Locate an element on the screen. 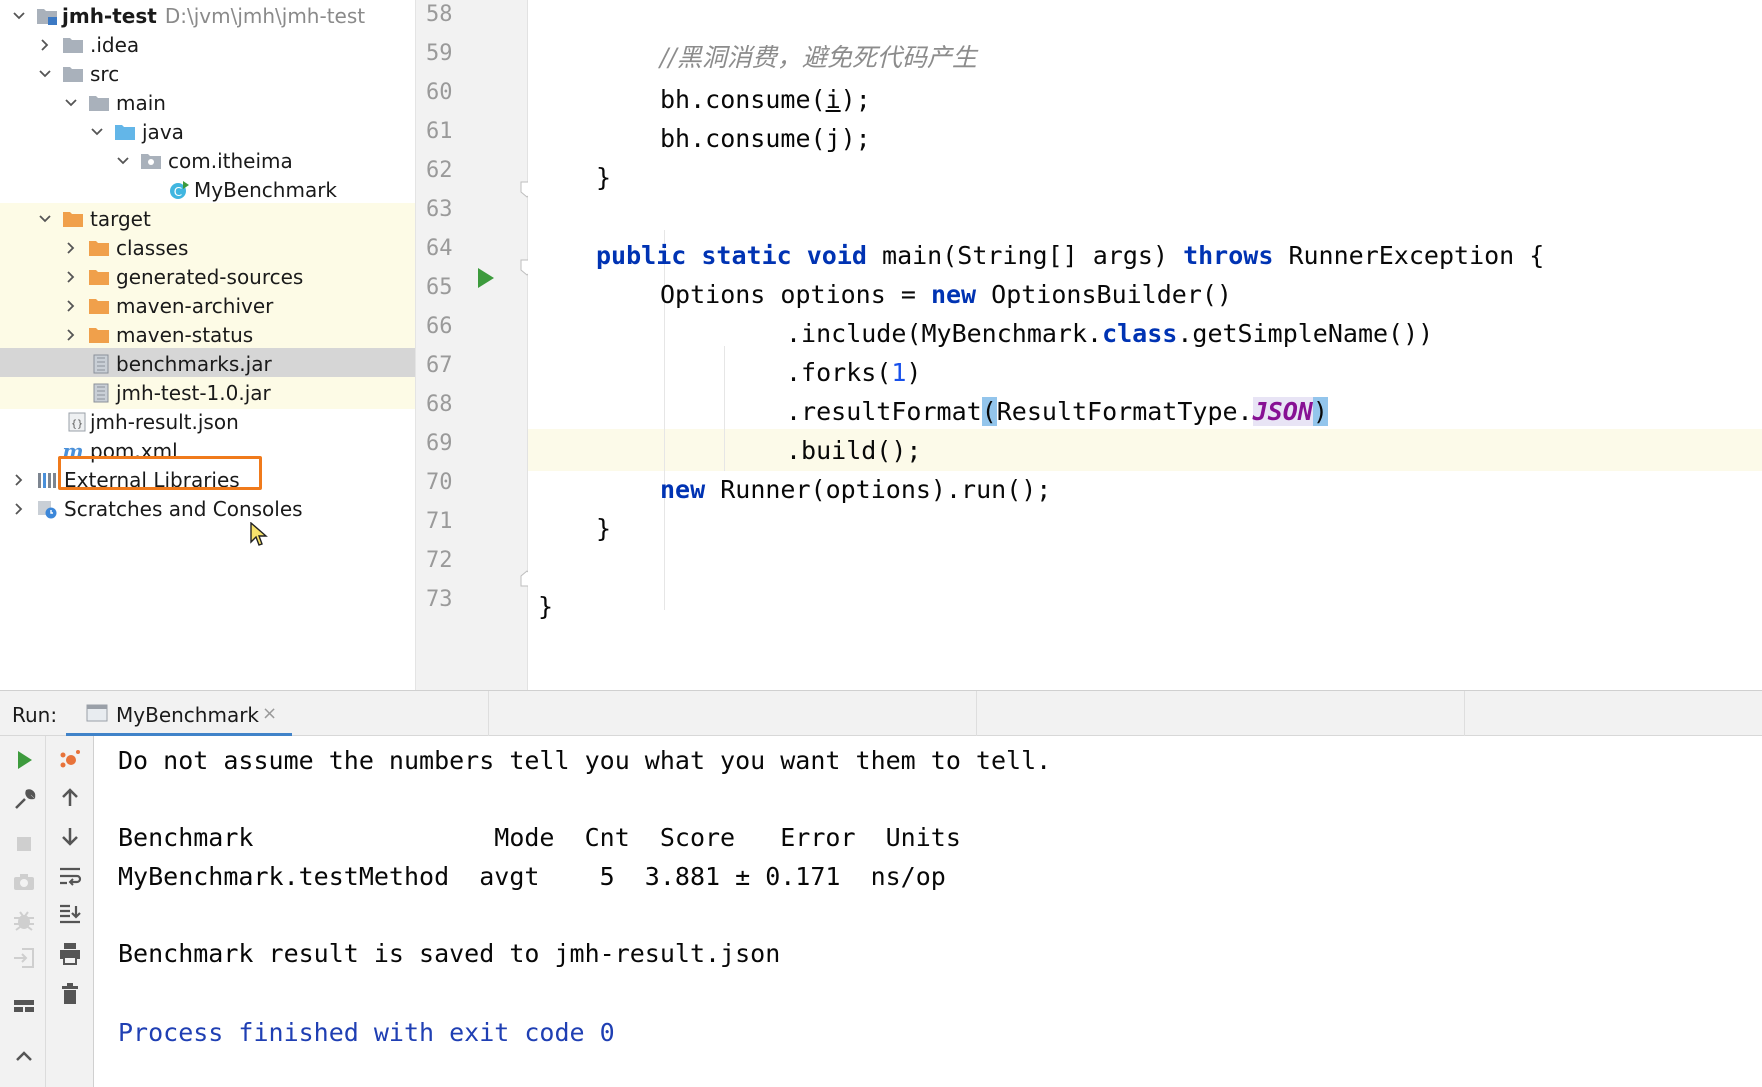  code-token: main(String[] args) is located at coordinates (1025, 255).